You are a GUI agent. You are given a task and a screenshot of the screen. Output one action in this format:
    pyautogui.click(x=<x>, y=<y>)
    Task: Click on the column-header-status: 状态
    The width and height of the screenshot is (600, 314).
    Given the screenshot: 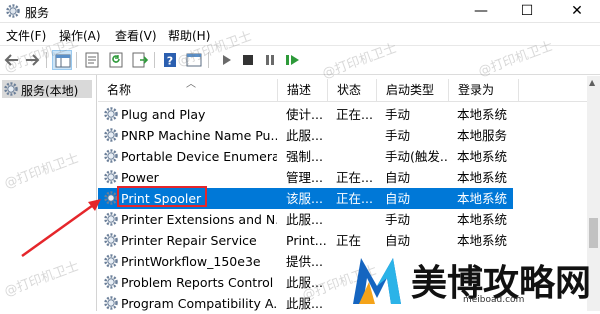 What is the action you would take?
    pyautogui.click(x=352, y=90)
    